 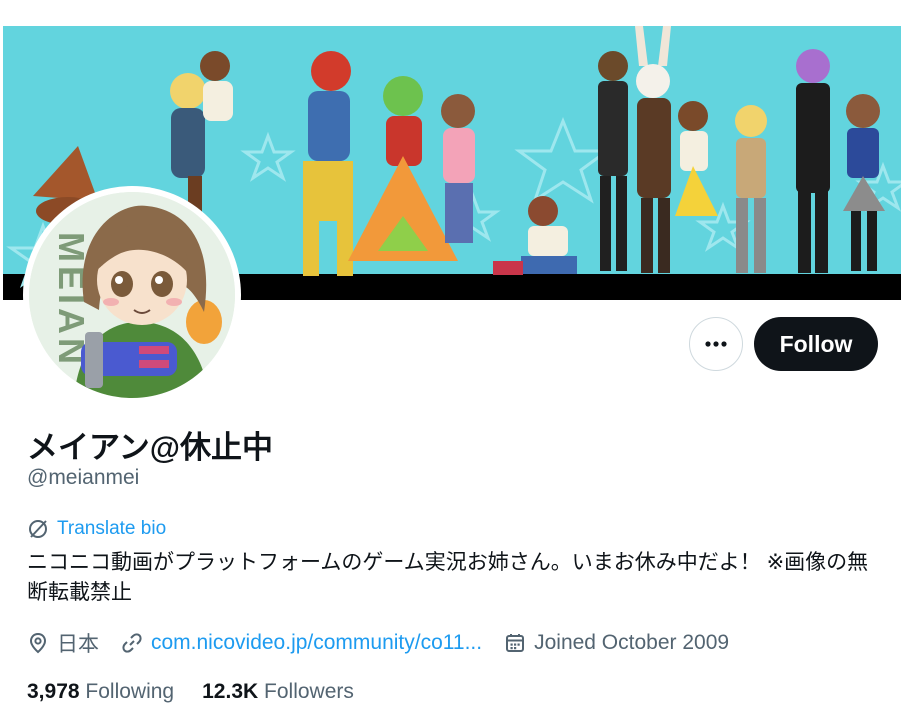 I want to click on follow-stats: 3,978 Following 12.3K Followers, so click(x=204, y=692).